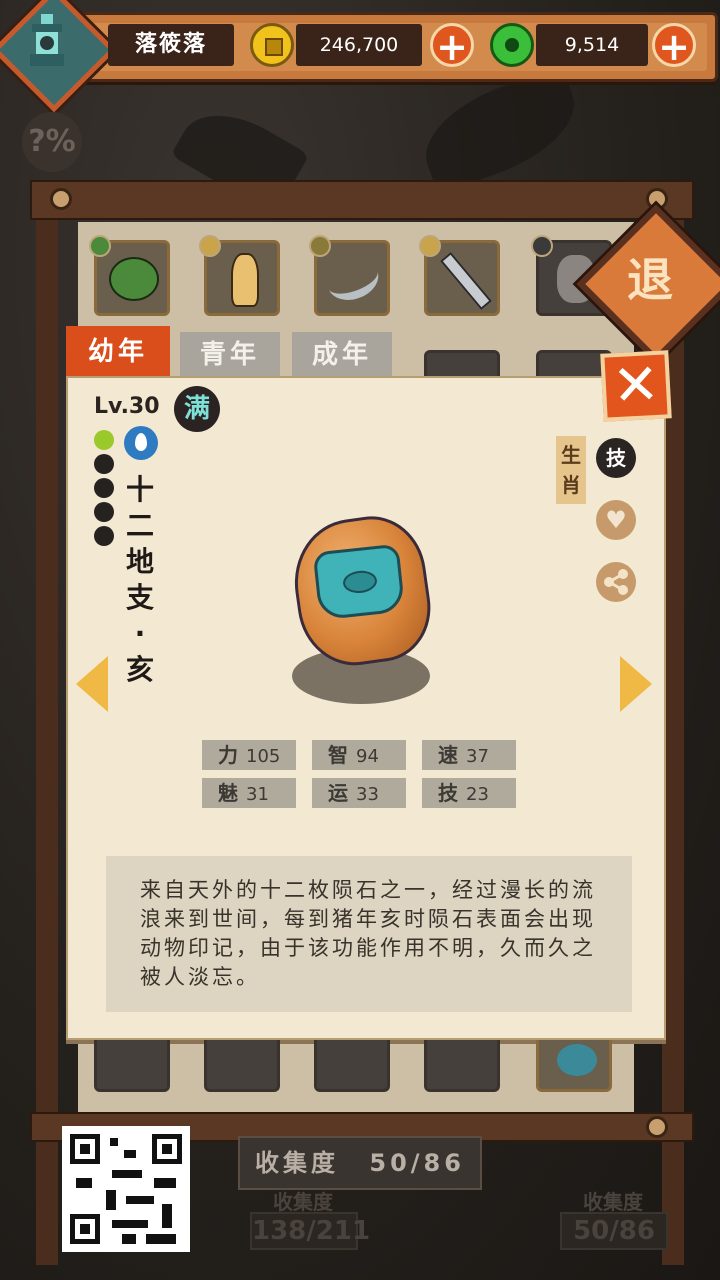 This screenshot has height=1280, width=720. Describe the element at coordinates (448, 755) in the screenshot. I see `stat-key: 速` at that location.